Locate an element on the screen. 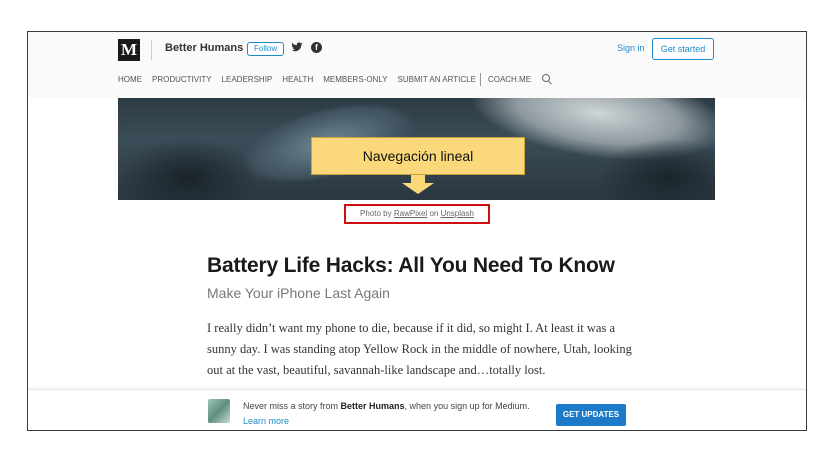  photo-credit-highlight: Photo by RawPixel on Unsplash is located at coordinates (417, 214).